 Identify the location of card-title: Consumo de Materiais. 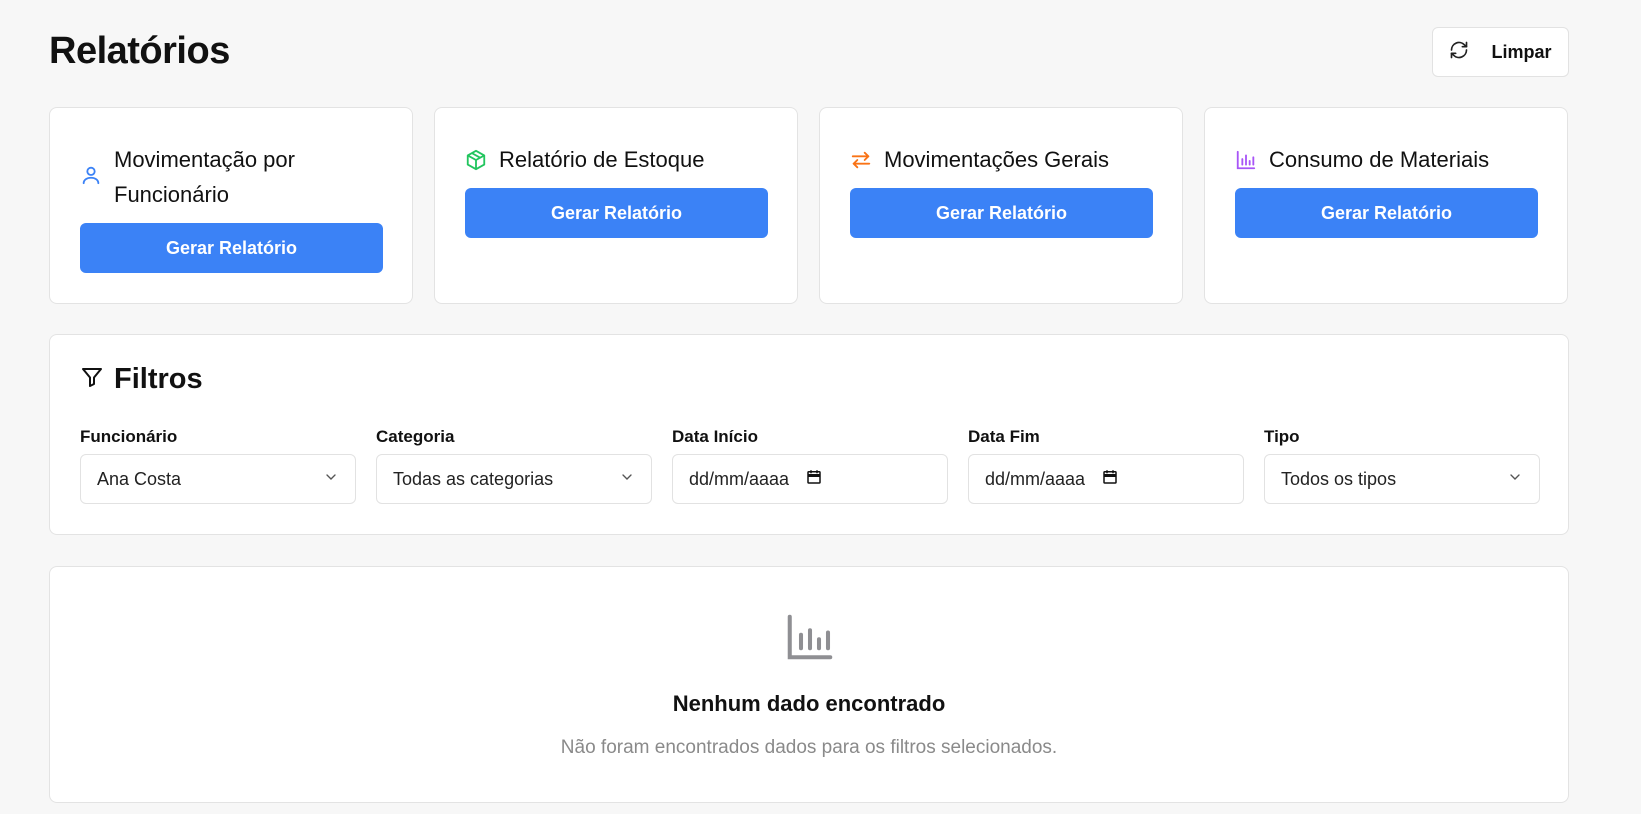
(1379, 159).